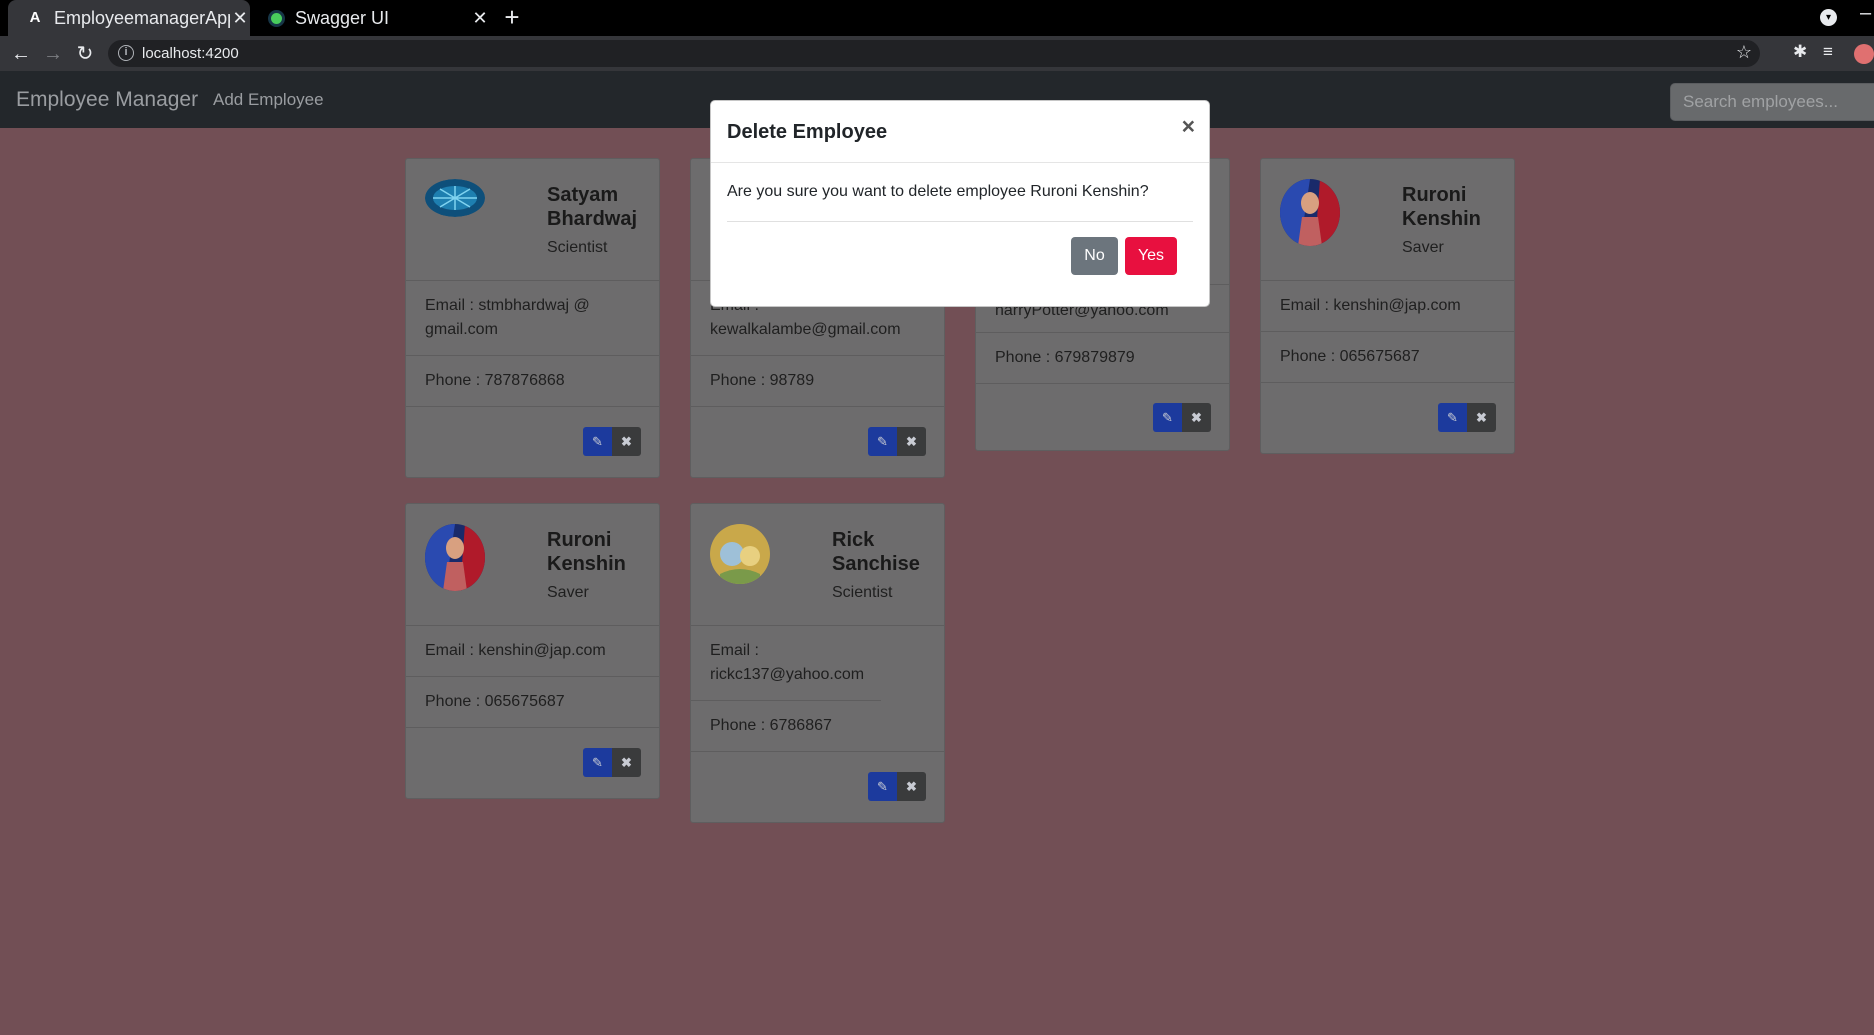 The width and height of the screenshot is (1874, 1035). What do you see at coordinates (1865, 13) in the screenshot?
I see `minimize-icon: –` at bounding box center [1865, 13].